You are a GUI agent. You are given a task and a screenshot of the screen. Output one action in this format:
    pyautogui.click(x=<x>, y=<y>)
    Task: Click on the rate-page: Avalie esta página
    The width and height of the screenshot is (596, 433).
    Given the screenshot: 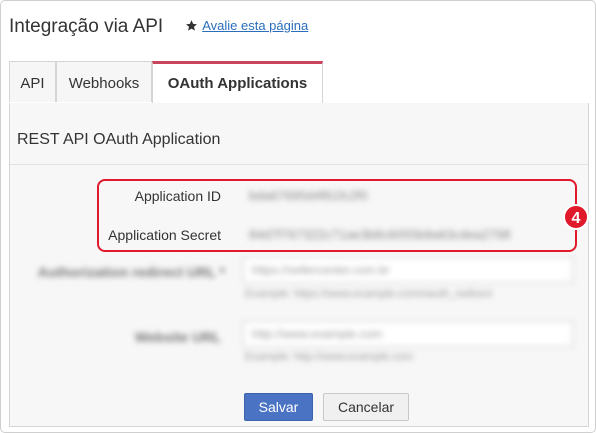 What is the action you would take?
    pyautogui.click(x=246, y=25)
    